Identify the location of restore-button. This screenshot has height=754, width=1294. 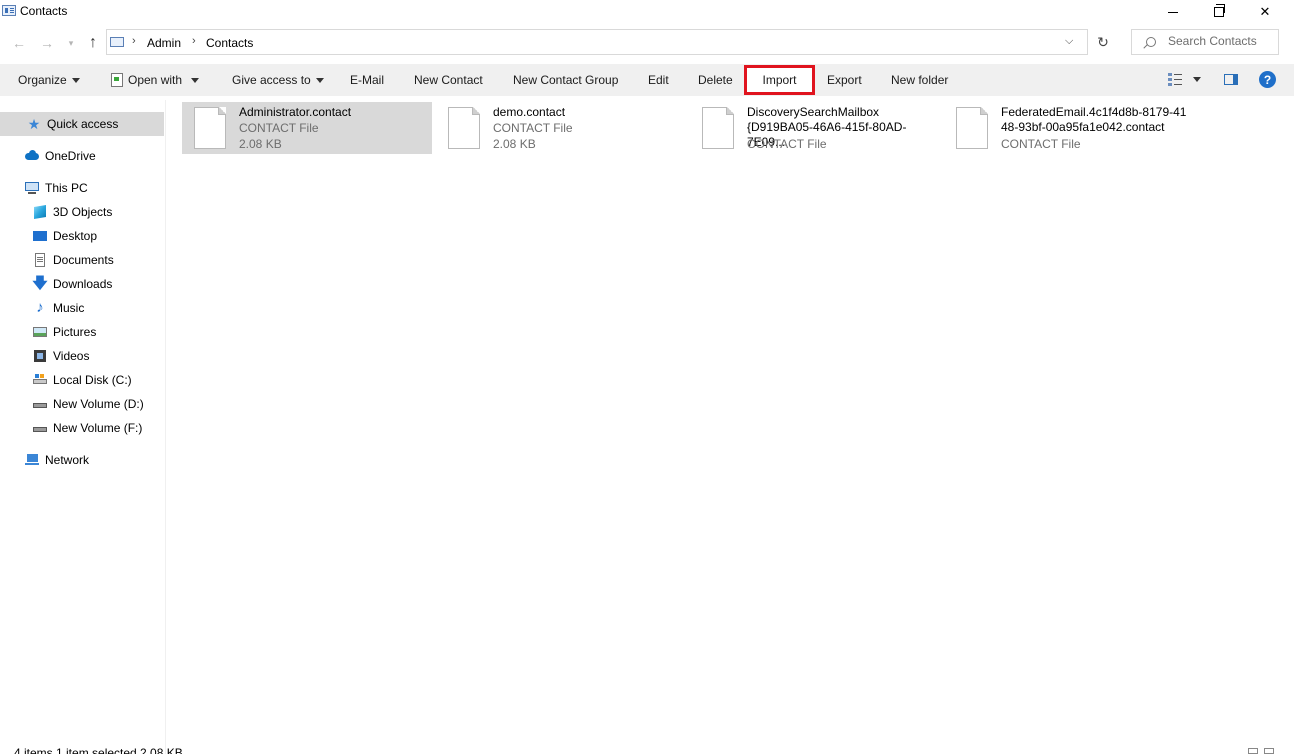
(1219, 12).